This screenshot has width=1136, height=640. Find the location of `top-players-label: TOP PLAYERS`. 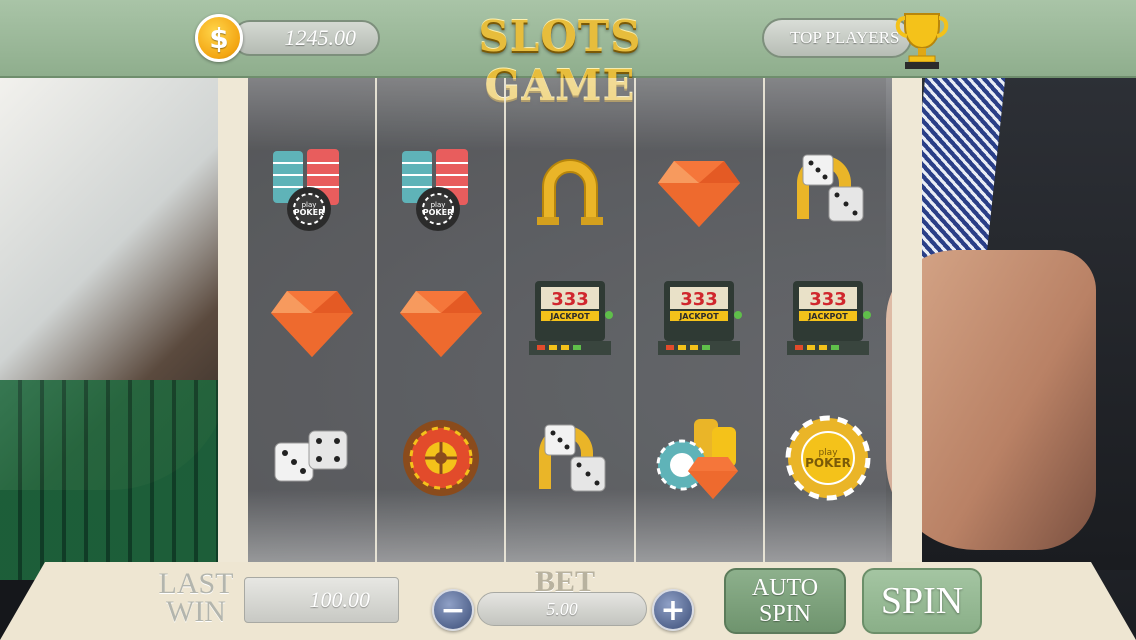

top-players-label: TOP PLAYERS is located at coordinates (845, 37).